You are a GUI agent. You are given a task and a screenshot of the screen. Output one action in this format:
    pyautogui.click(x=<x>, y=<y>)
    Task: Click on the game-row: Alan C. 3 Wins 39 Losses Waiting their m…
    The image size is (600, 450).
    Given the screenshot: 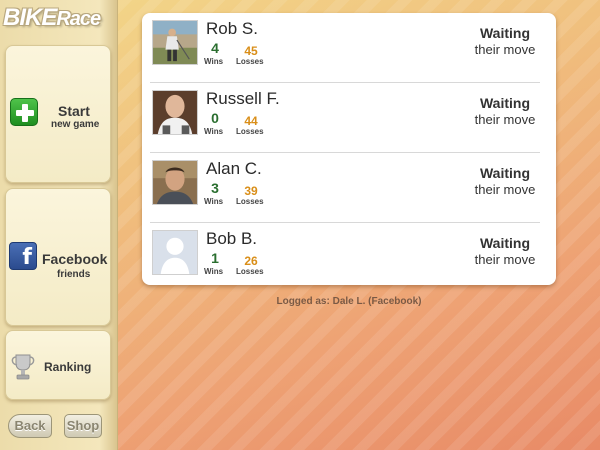 What is the action you would take?
    pyautogui.click(x=349, y=188)
    